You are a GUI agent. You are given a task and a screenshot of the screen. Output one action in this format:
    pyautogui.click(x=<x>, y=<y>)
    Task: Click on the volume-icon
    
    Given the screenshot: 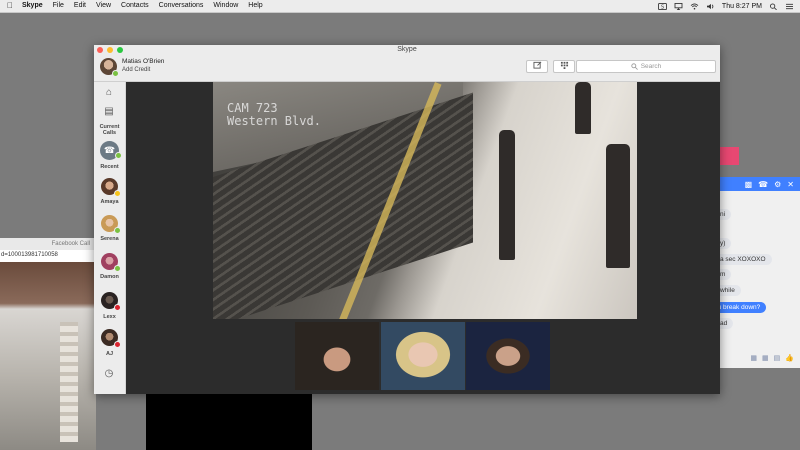 What is the action you would take?
    pyautogui.click(x=710, y=6)
    